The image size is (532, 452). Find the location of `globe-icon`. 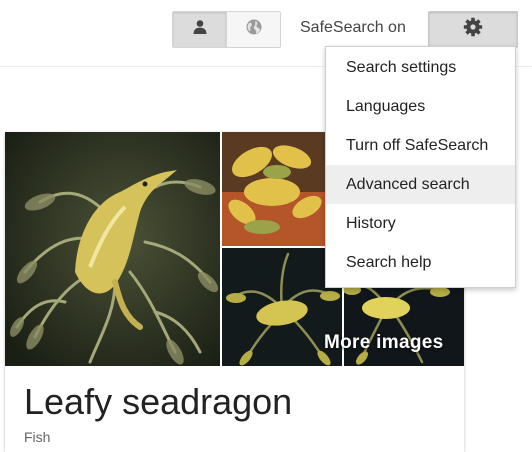

globe-icon is located at coordinates (254, 29).